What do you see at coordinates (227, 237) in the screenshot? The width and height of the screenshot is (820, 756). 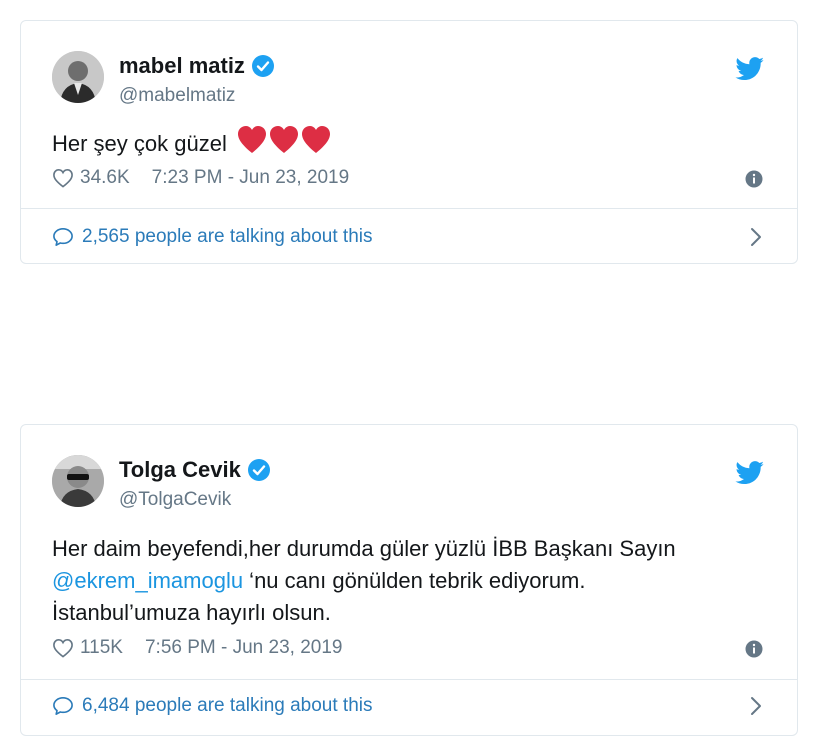 I see `talking-count-text: 2,565 people are talking about this` at bounding box center [227, 237].